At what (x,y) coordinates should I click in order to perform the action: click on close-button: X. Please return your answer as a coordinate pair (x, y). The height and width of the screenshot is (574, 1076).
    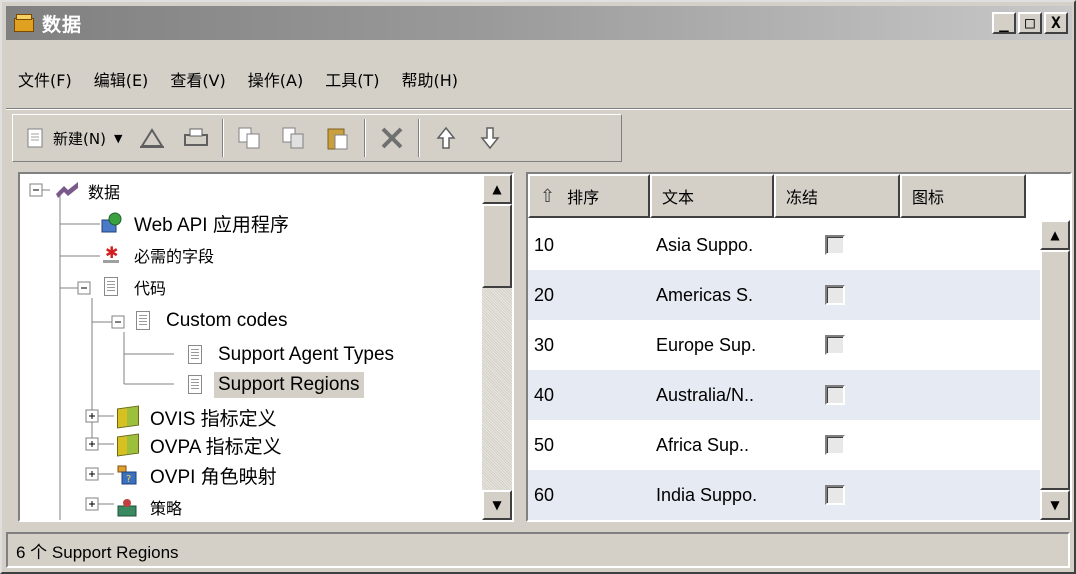
    Looking at the image, I should click on (1056, 23).